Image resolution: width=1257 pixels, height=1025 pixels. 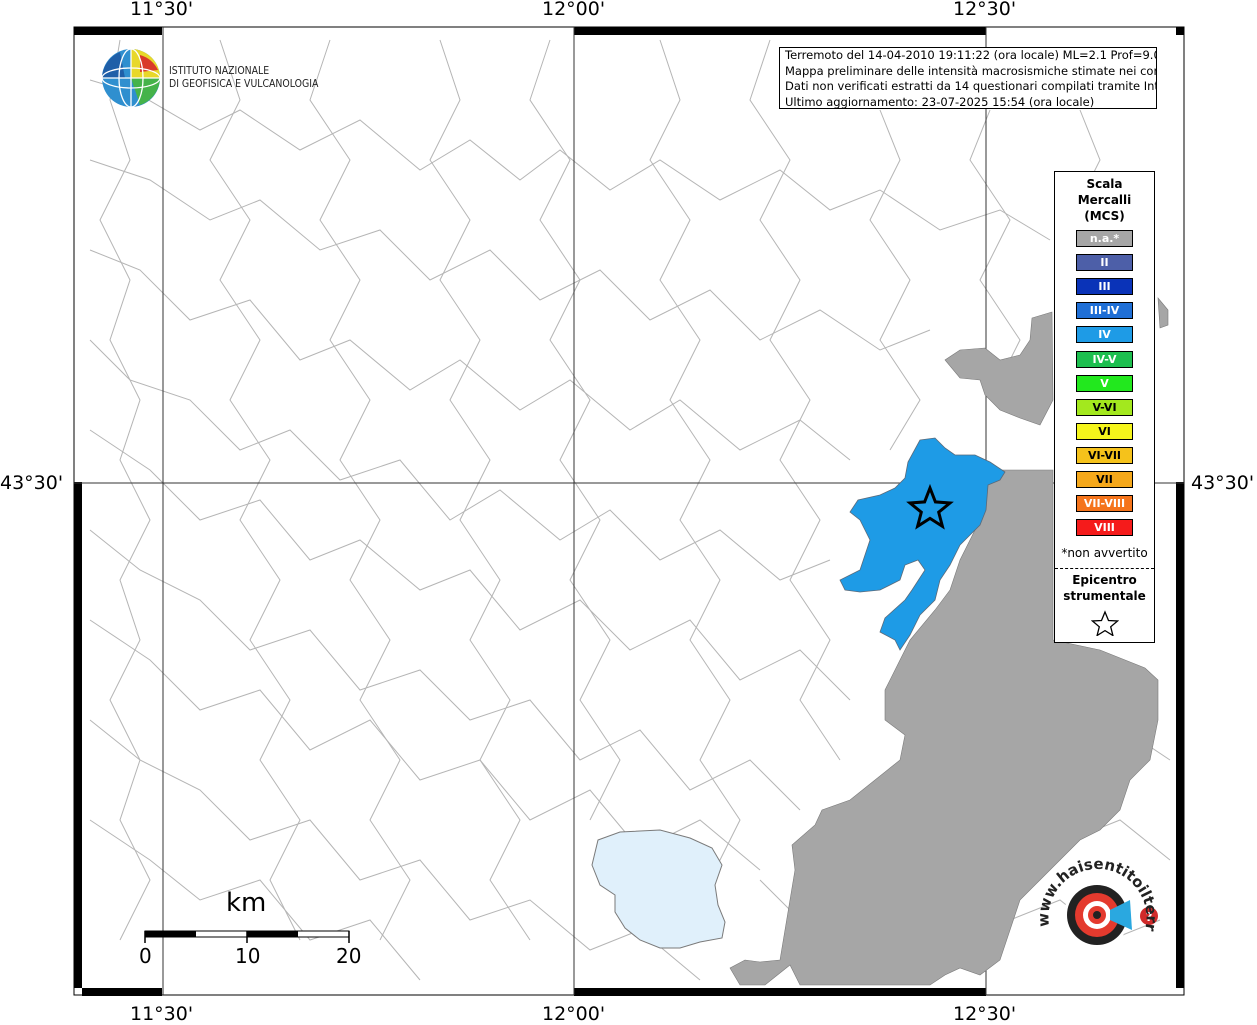 What do you see at coordinates (1104, 311) in the screenshot?
I see `legend-item-iii-iv: III-IV` at bounding box center [1104, 311].